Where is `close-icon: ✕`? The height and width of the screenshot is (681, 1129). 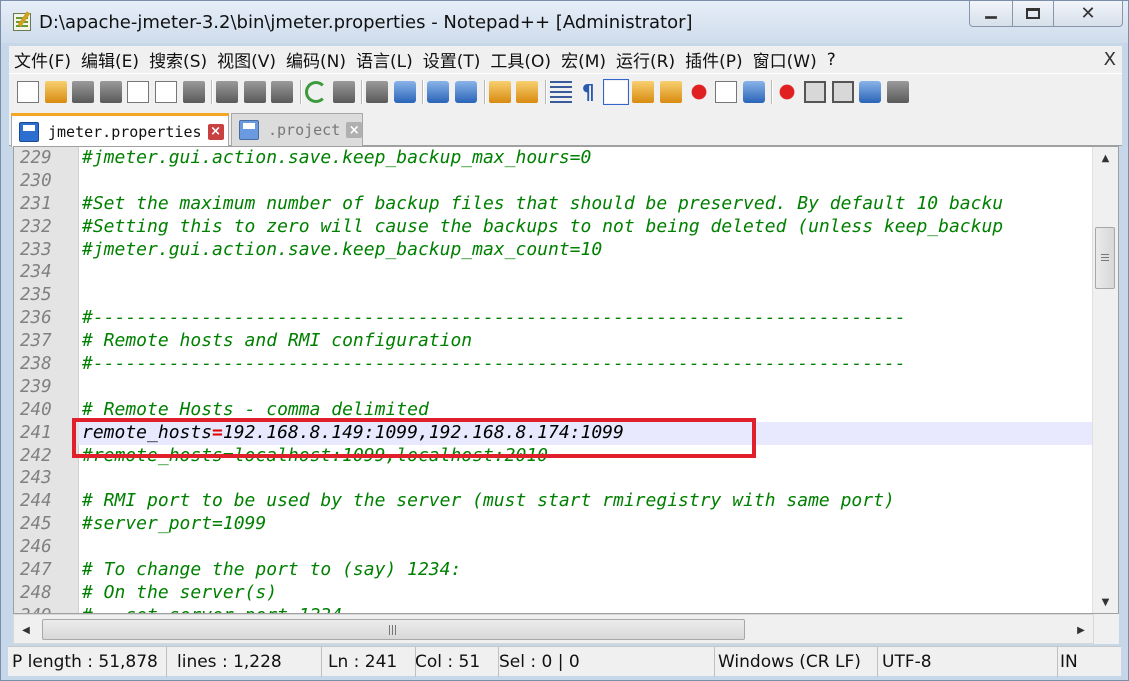 close-icon: ✕ is located at coordinates (1088, 13).